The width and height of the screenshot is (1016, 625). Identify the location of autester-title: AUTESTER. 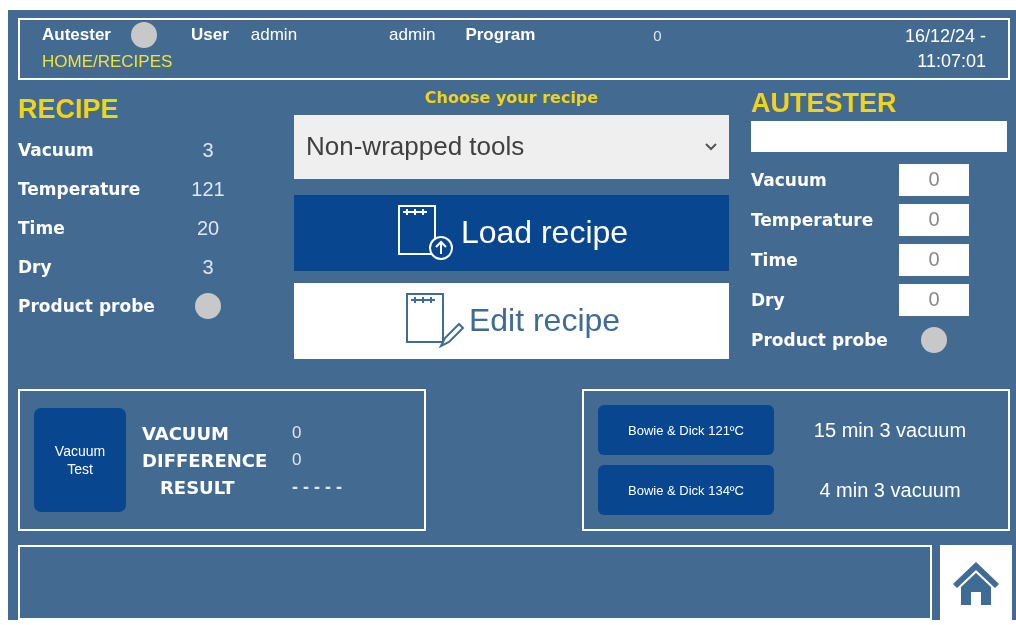
(824, 103).